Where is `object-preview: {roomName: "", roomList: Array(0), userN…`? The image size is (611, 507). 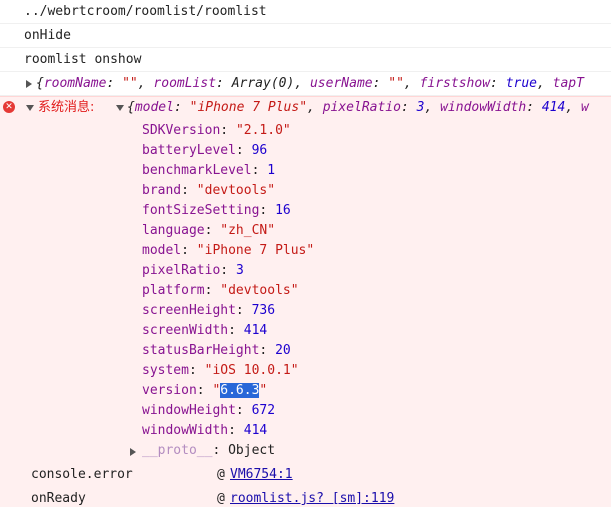 object-preview: {roomName: "", roomList: Array(0), userN… is located at coordinates (310, 84).